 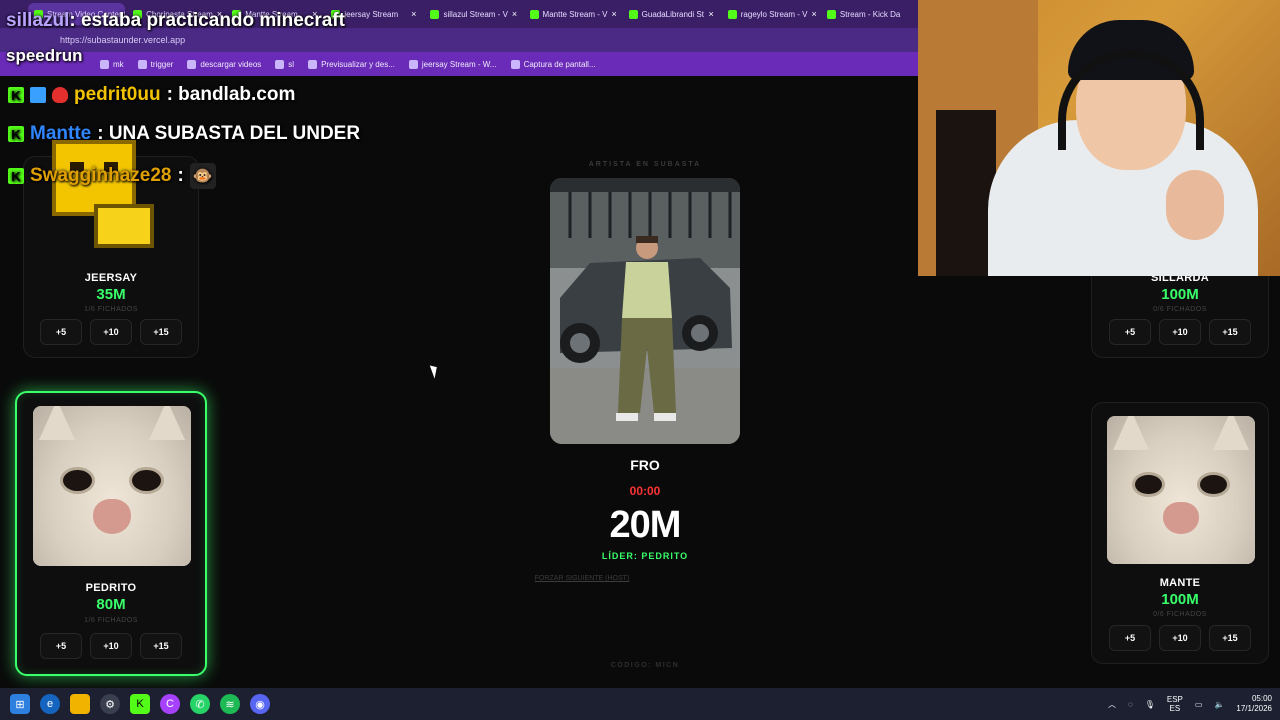 I want to click on overlay-text: : estaba practicando minecraft, so click(x=207, y=20).